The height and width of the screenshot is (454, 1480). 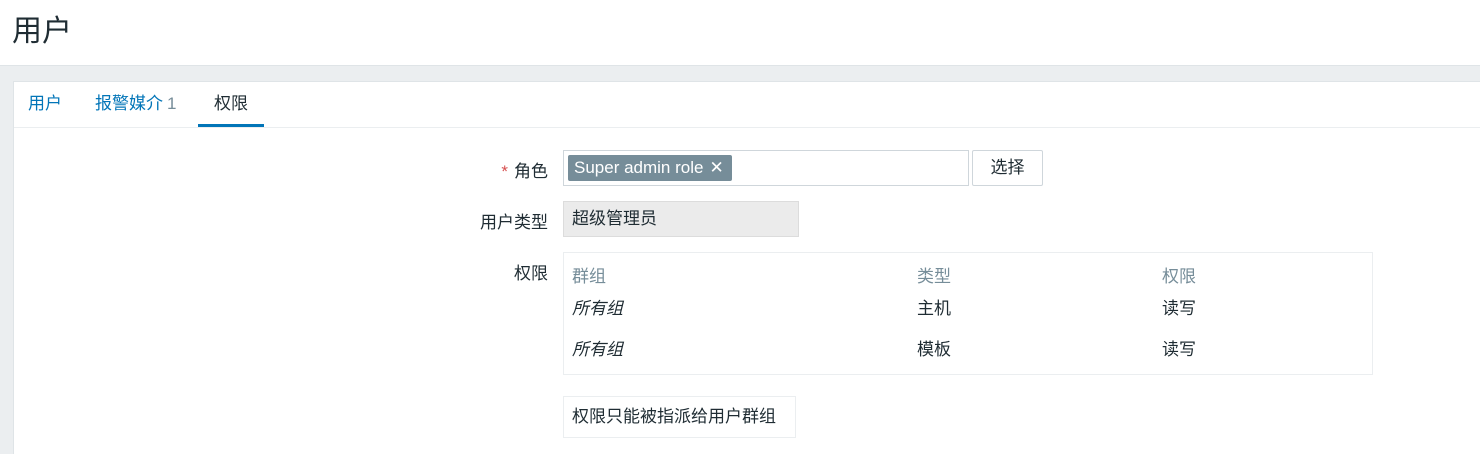 What do you see at coordinates (597, 308) in the screenshot?
I see `table-row-0-group: 所有组` at bounding box center [597, 308].